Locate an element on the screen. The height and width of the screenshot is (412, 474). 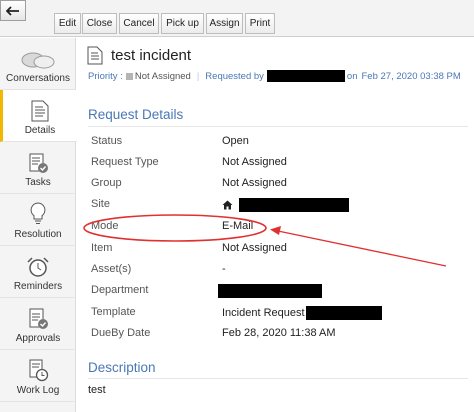
detail-label: Department is located at coordinates (120, 290).